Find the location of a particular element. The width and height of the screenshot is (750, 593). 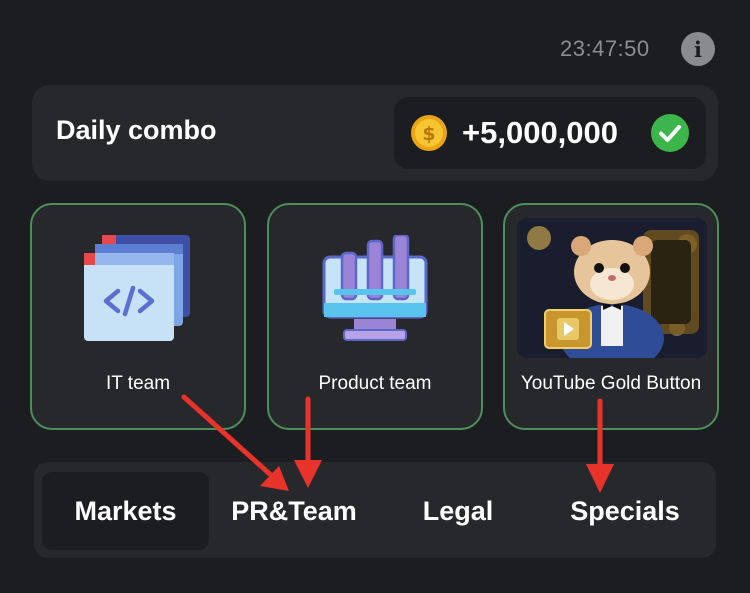

card-product-team: Product team is located at coordinates (375, 316).